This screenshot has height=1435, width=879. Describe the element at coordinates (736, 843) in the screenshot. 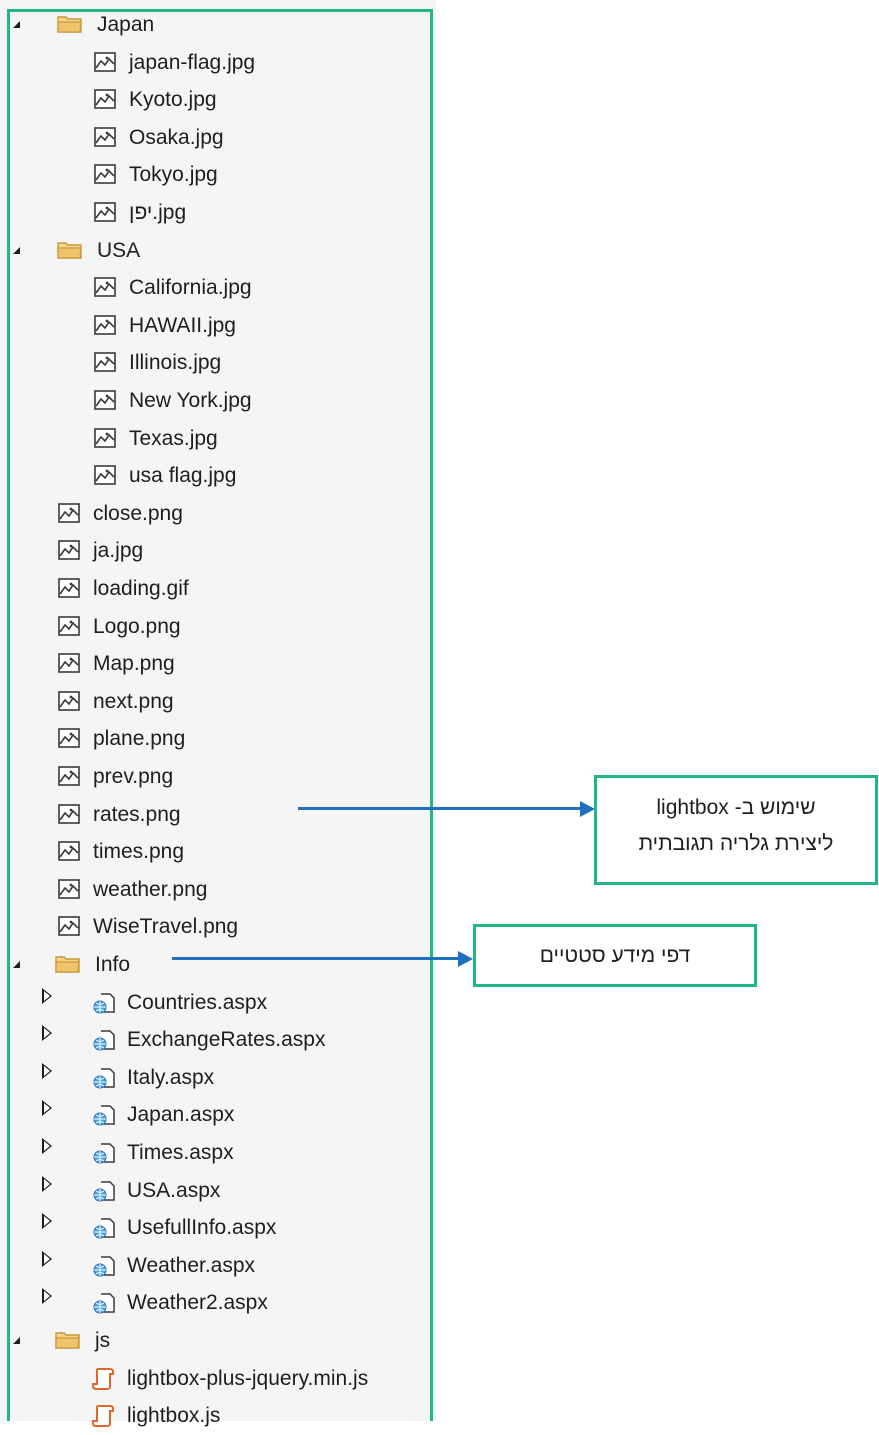

I see `js-callout-line2: ליצירת גלריה תגובתית` at that location.